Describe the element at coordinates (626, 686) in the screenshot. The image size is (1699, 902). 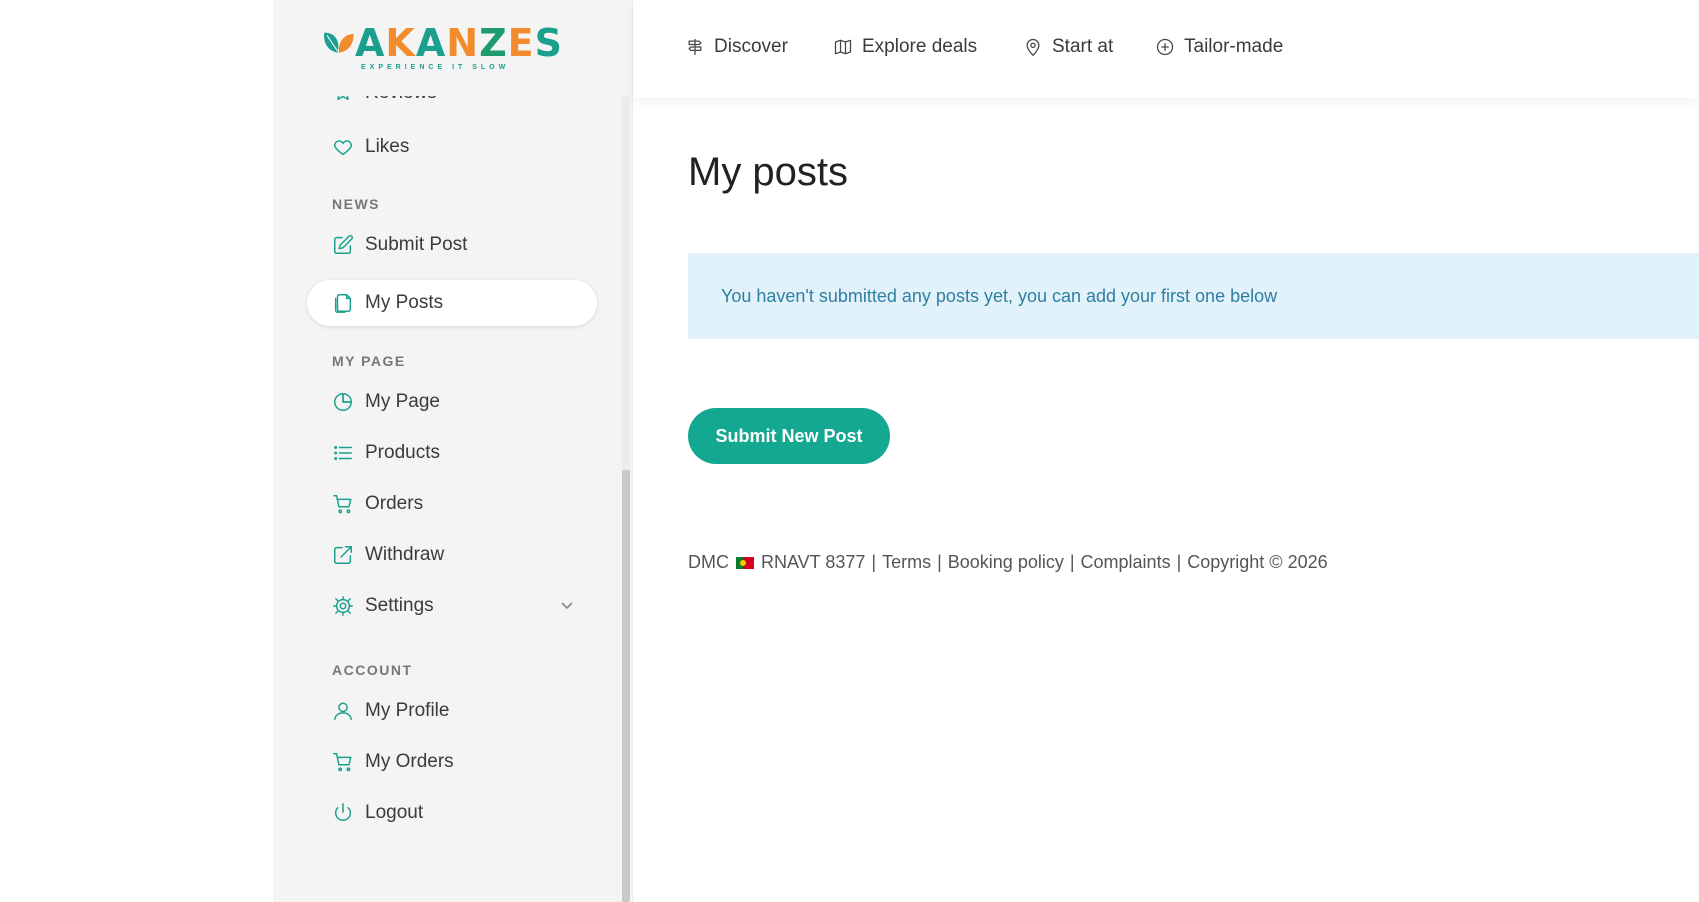
I see `sidebar-scrollbar-thumb` at that location.